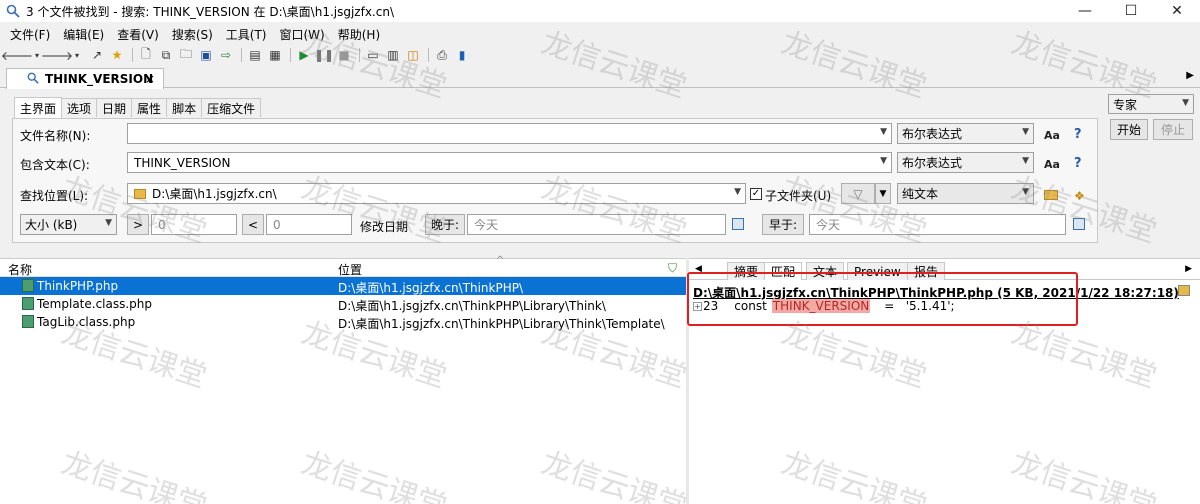 The height and width of the screenshot is (504, 1200). Describe the element at coordinates (1079, 196) in the screenshot. I see `settings-icon: ❖` at that location.